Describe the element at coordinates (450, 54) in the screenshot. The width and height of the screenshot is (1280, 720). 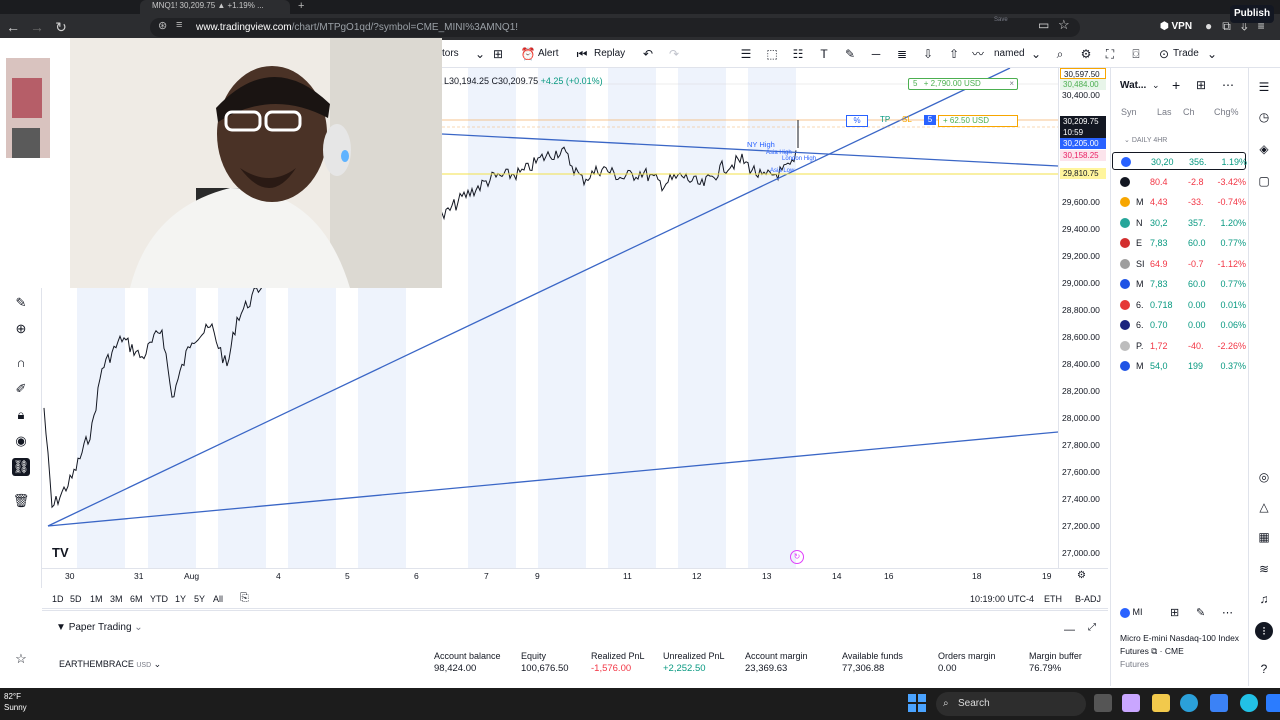
I see `indicators-button: tors` at that location.